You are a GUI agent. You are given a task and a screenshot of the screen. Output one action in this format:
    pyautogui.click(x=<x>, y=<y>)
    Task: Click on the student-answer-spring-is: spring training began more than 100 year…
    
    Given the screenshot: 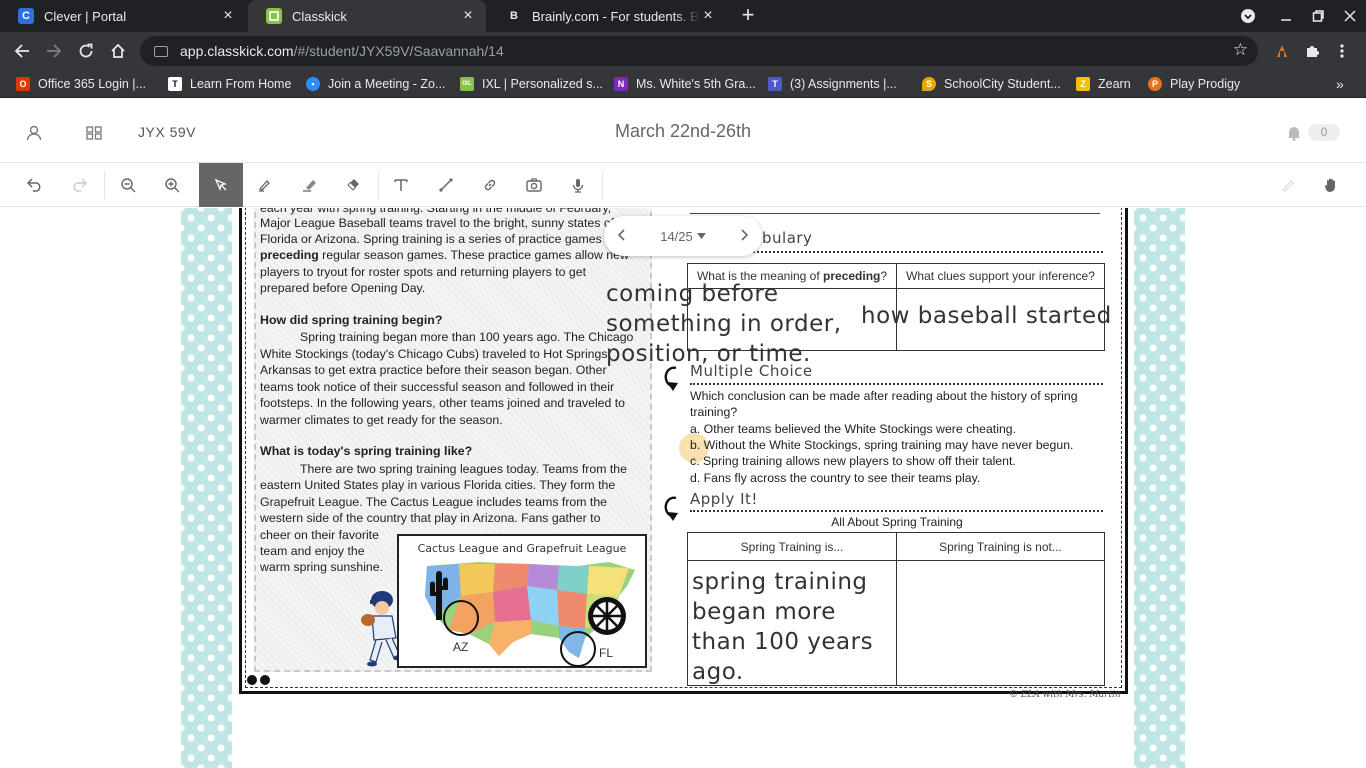 What is the action you would take?
    pyautogui.click(x=782, y=627)
    